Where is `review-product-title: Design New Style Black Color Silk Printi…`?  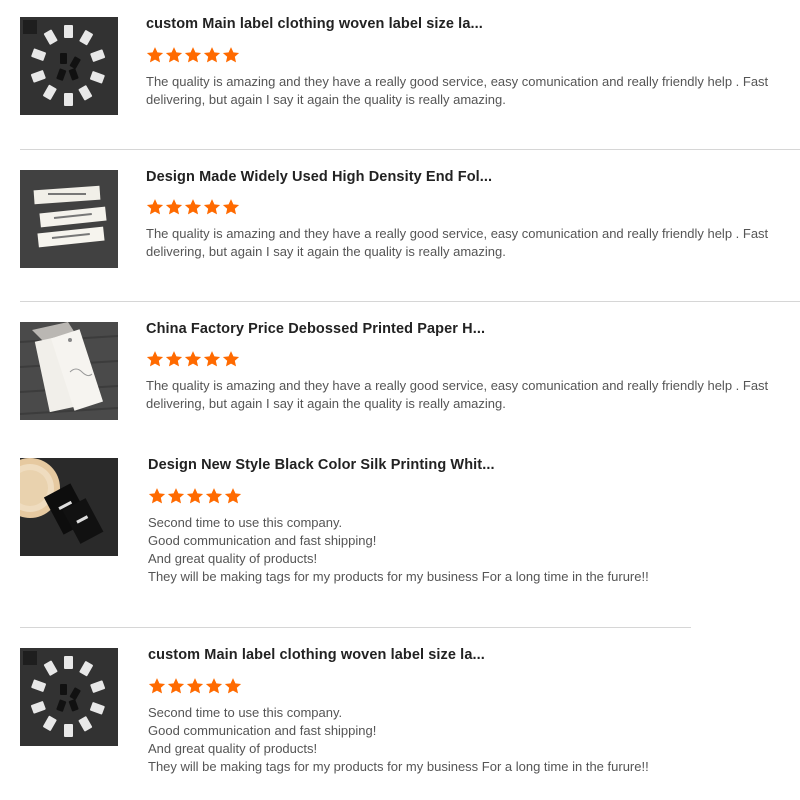 review-product-title: Design New Style Black Color Silk Printi… is located at coordinates (321, 465).